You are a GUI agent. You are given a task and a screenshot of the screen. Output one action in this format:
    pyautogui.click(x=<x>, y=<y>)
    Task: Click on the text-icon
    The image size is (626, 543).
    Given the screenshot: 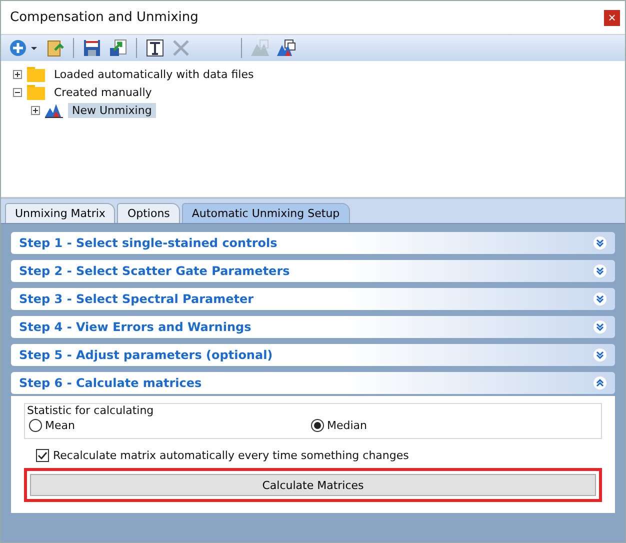 What is the action you would take?
    pyautogui.click(x=155, y=48)
    